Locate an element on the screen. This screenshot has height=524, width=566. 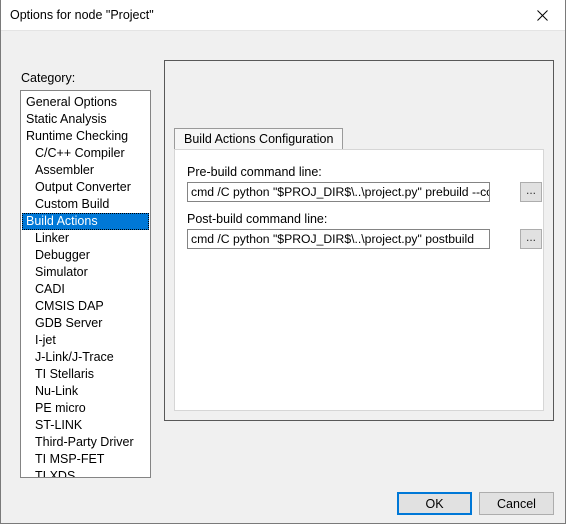
category-item: Runtime Checking is located at coordinates (85, 136).